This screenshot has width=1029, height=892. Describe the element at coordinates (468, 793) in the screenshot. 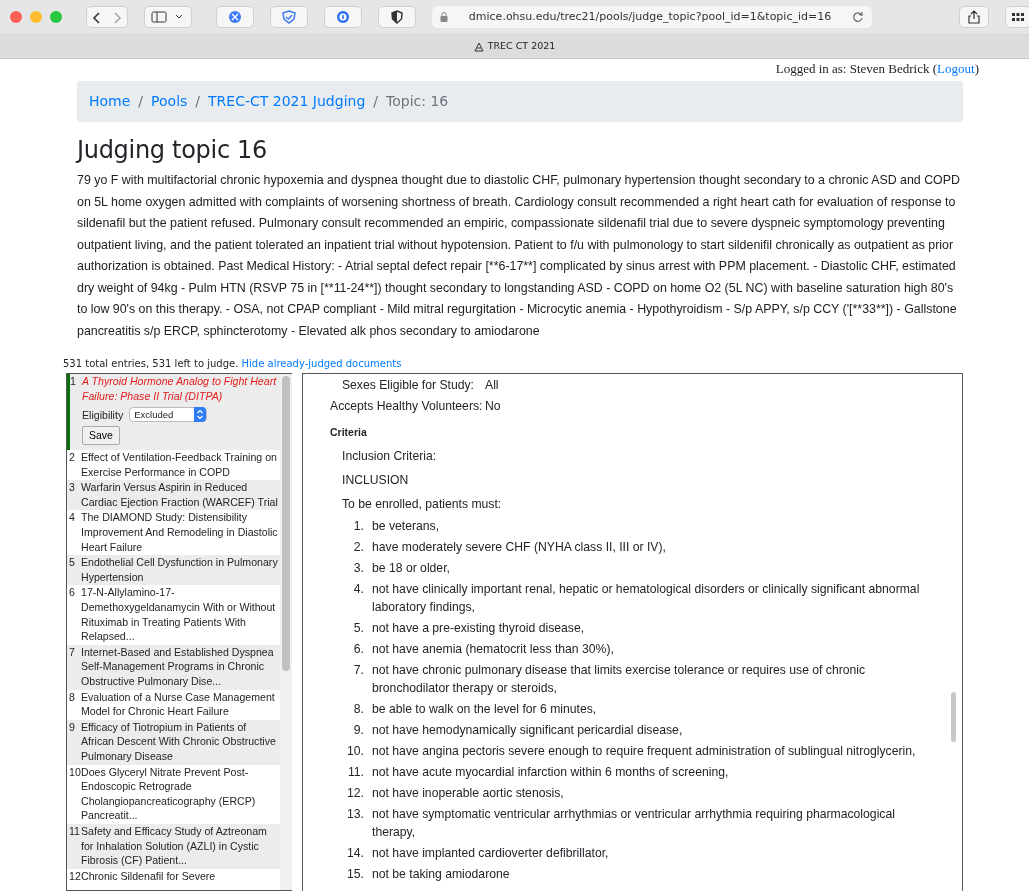

I see `criterion-text: not have inoperable aortic stenosis,` at that location.